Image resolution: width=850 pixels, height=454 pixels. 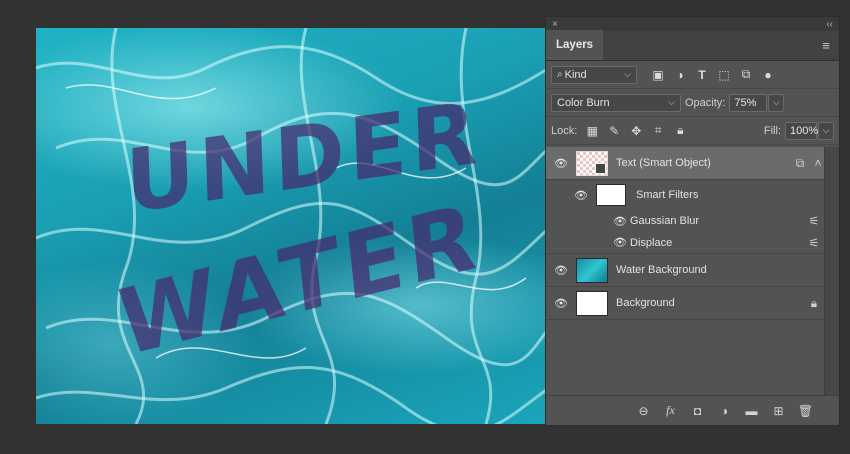 What do you see at coordinates (829, 24) in the screenshot?
I see `collapse-panel-icon: ‹‹` at bounding box center [829, 24].